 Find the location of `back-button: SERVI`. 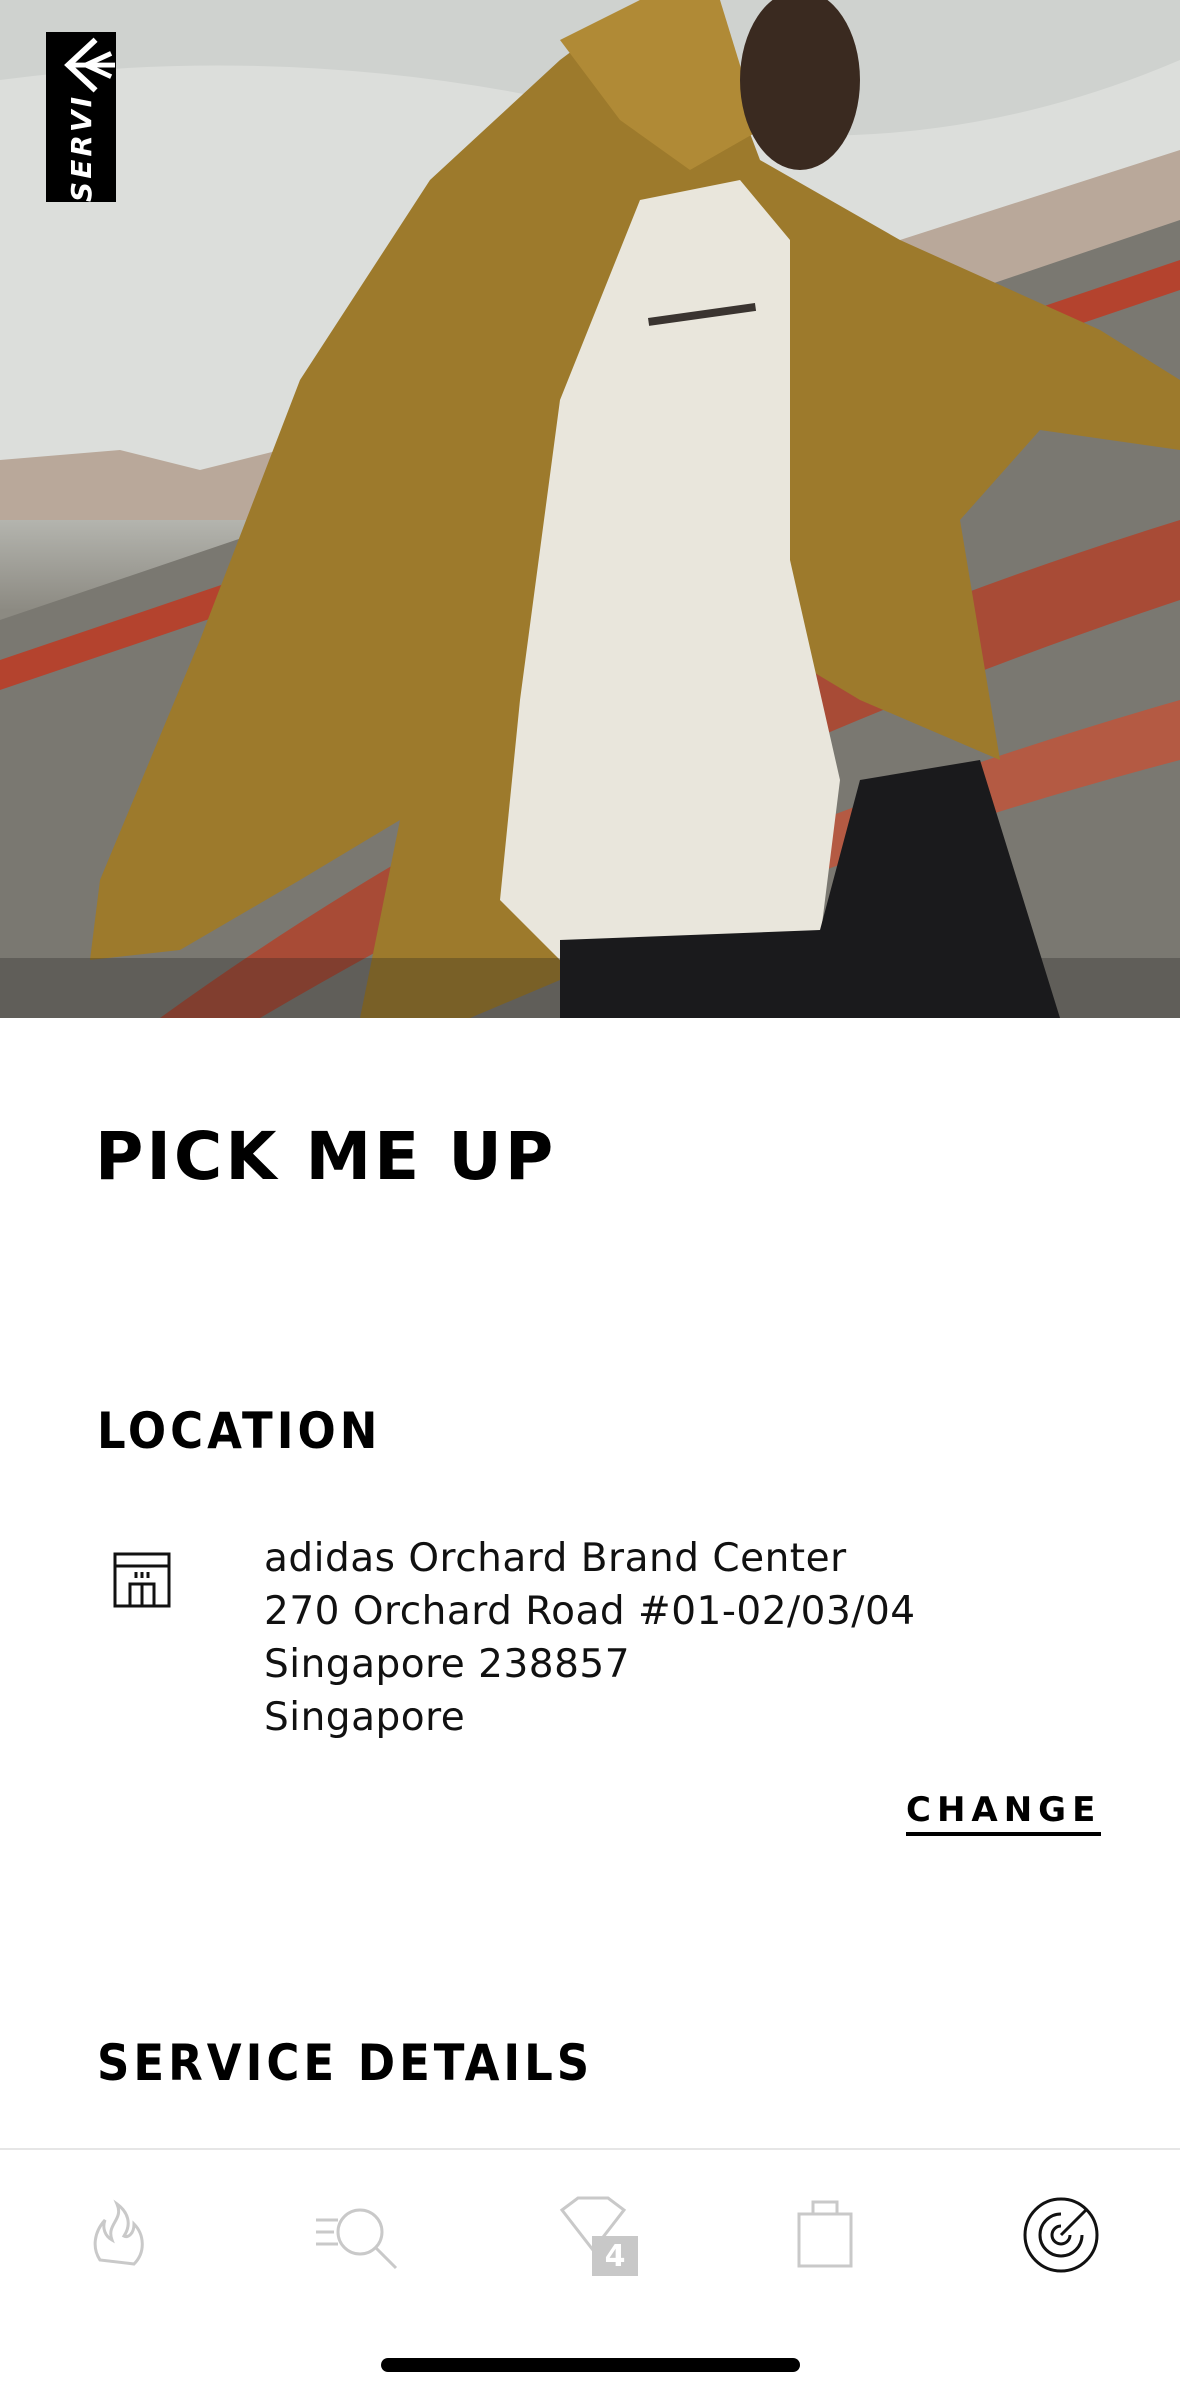

back-button: SERVI is located at coordinates (81, 117).